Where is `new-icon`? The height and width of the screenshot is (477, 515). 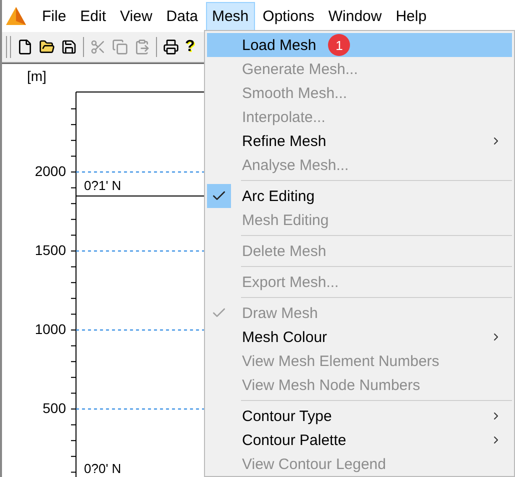
new-icon is located at coordinates (25, 47).